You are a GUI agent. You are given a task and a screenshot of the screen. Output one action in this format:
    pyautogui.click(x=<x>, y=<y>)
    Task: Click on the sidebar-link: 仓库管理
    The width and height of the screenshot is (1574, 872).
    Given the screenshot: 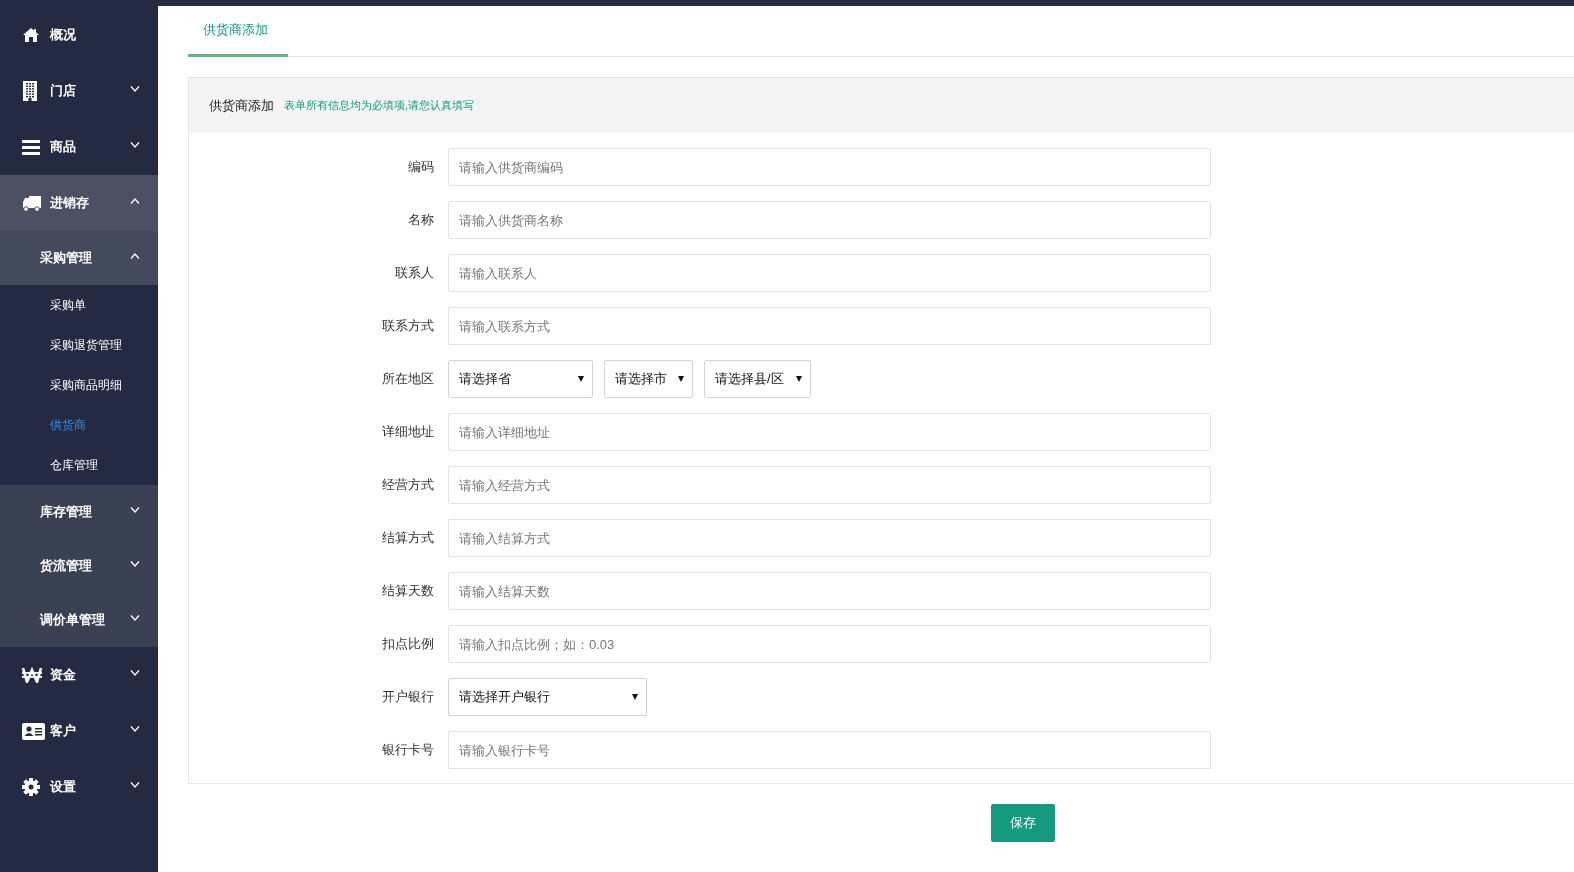 What is the action you would take?
    pyautogui.click(x=79, y=465)
    